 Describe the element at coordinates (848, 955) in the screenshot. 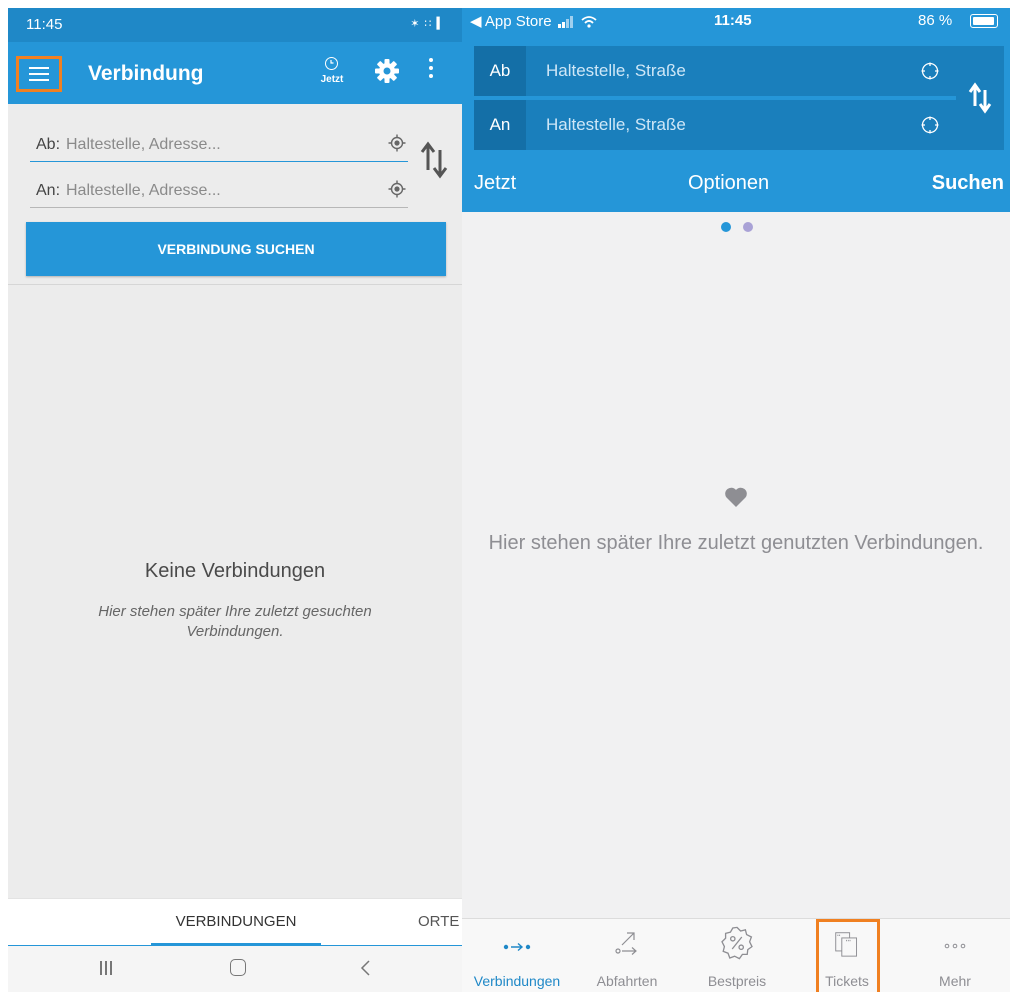

I see `tickets-highlight-box` at that location.